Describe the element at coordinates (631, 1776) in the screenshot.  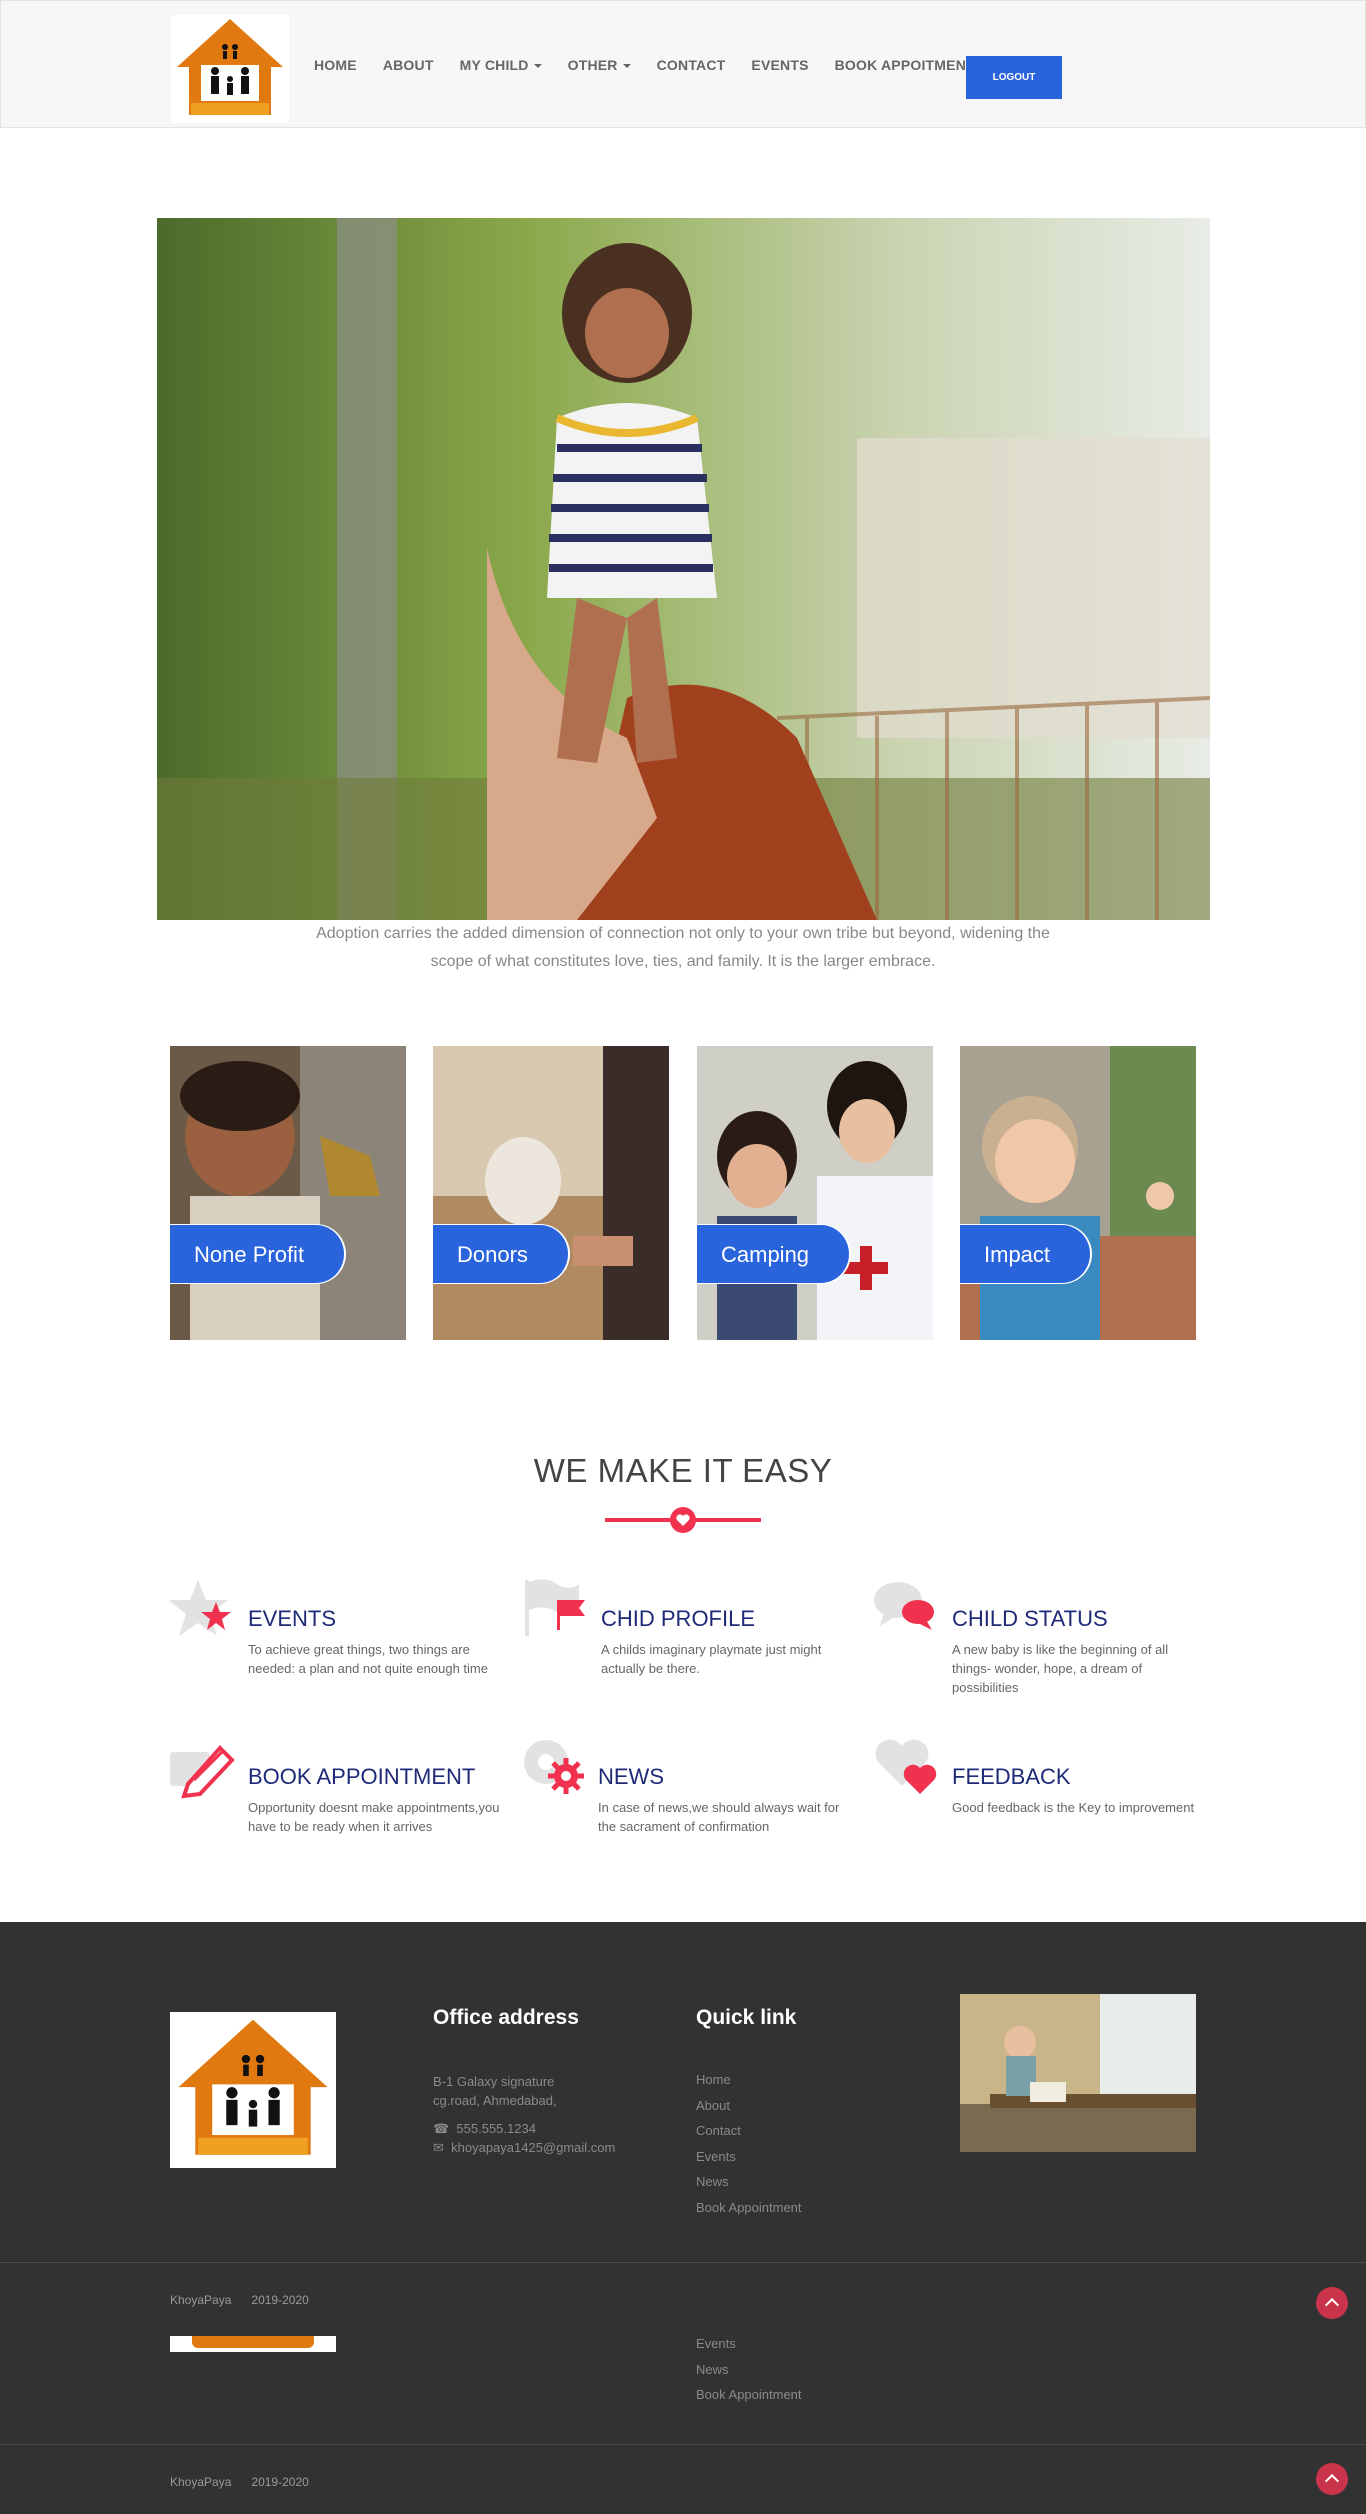
I see `feature-title: NEWS` at that location.